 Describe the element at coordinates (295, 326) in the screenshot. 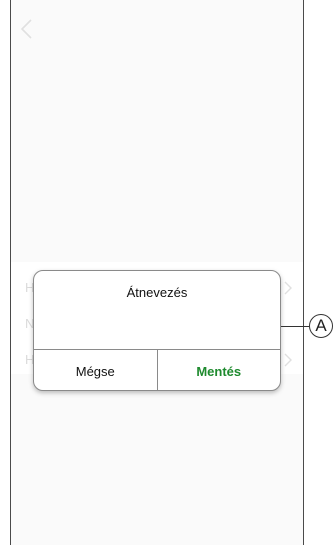

I see `callout-leader-line` at that location.